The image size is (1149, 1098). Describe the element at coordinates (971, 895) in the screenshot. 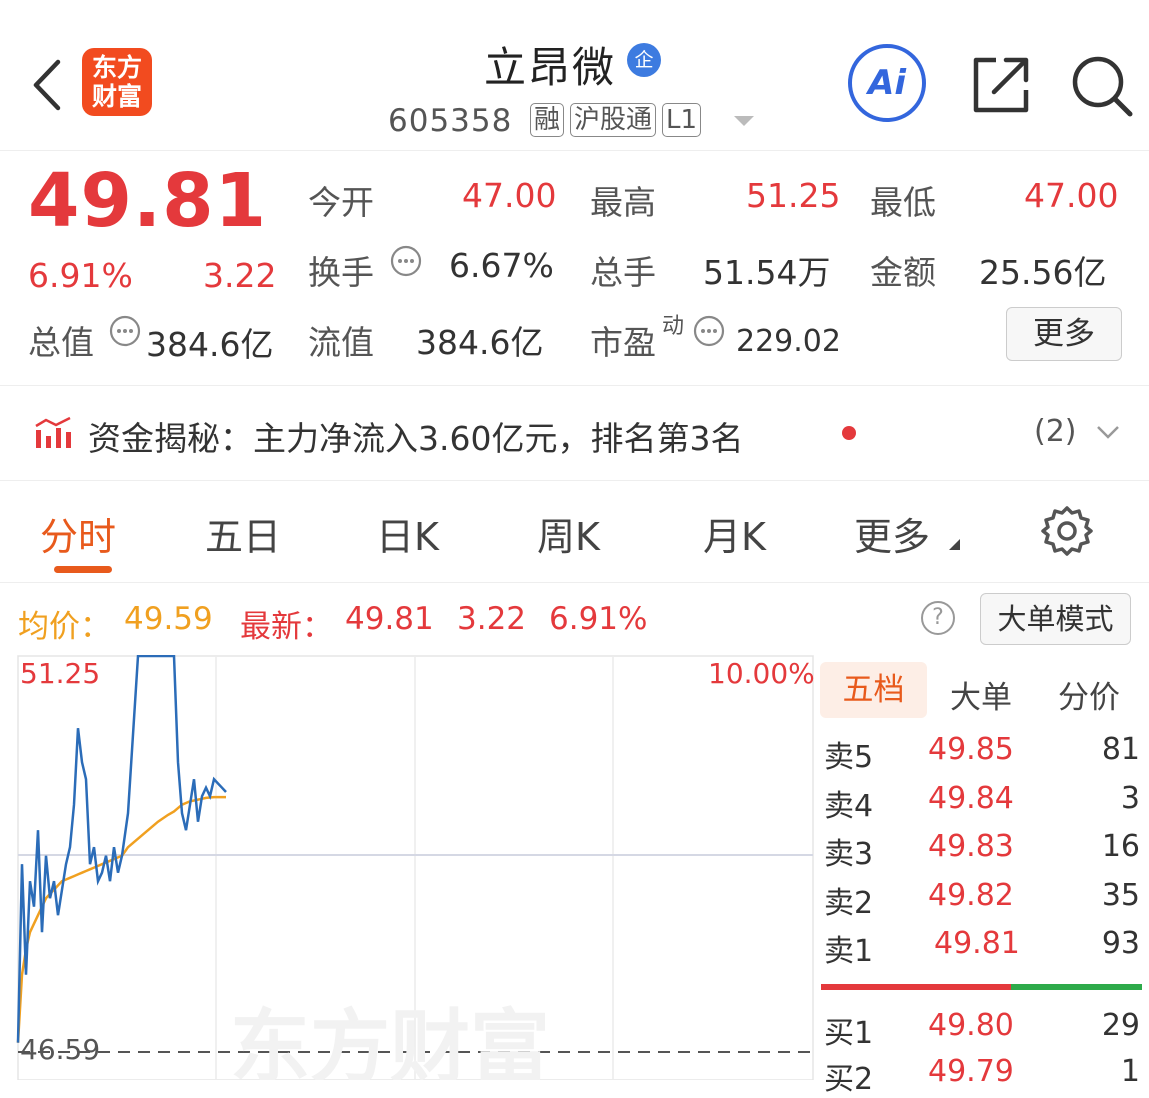

I see `ask-price: 49.82` at that location.